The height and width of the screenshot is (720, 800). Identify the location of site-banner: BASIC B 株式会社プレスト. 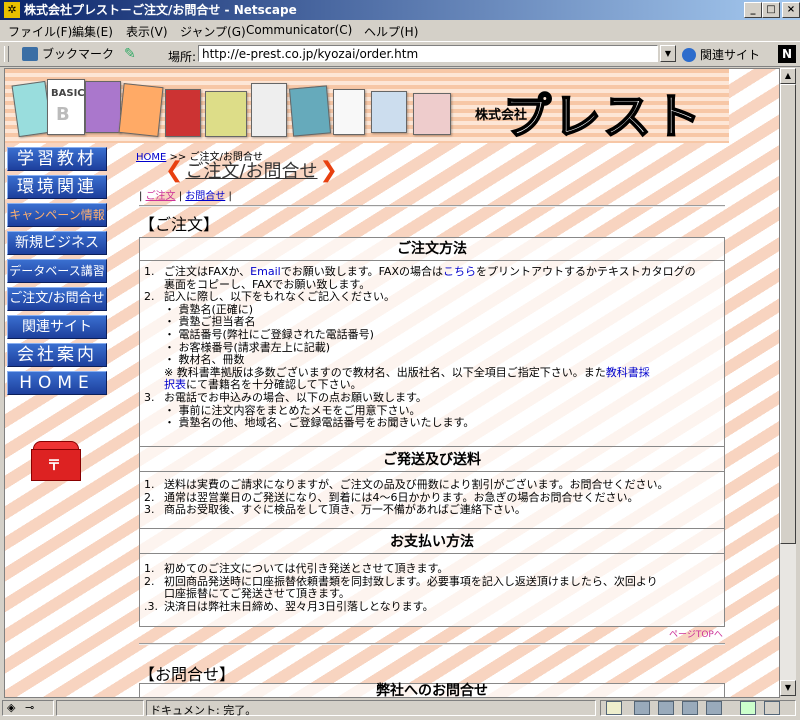
(367, 107).